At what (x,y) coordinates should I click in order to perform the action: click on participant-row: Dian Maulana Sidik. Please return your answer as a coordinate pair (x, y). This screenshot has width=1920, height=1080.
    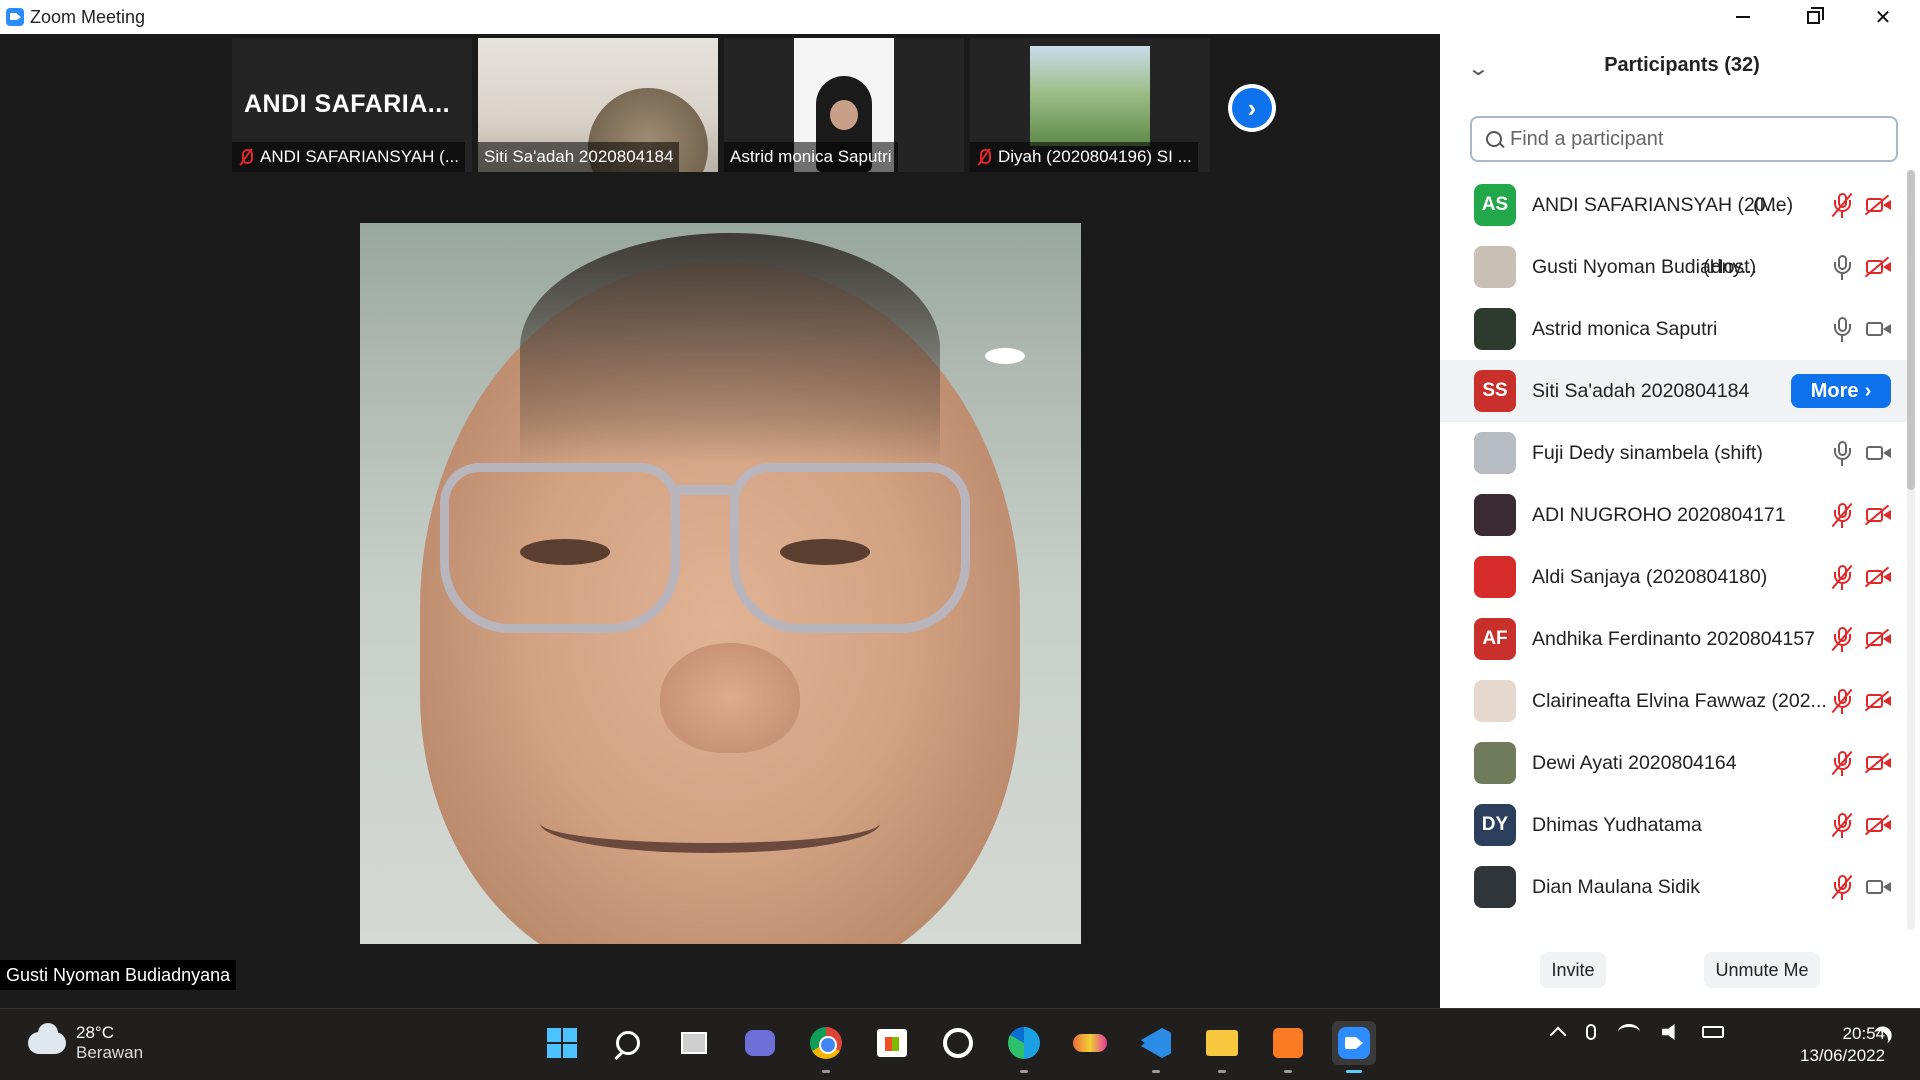
    Looking at the image, I should click on (1675, 887).